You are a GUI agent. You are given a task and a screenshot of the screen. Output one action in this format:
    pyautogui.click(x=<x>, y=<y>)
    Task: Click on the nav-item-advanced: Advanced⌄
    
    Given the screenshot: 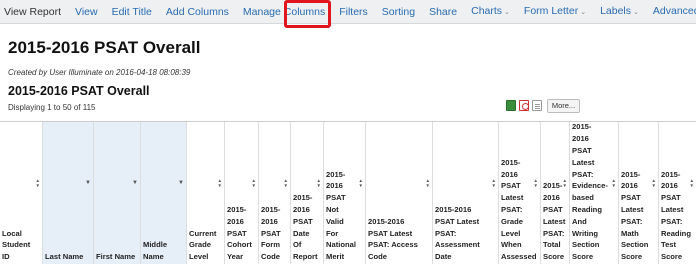 What is the action you would take?
    pyautogui.click(x=671, y=12)
    